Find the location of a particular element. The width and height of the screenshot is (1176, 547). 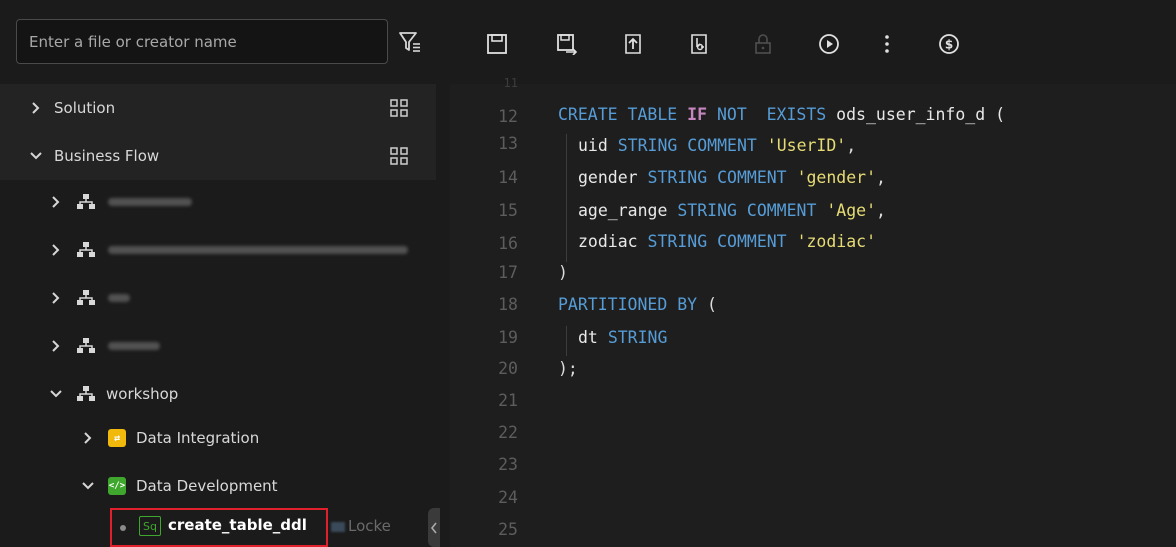

search-row is located at coordinates (218, 42).